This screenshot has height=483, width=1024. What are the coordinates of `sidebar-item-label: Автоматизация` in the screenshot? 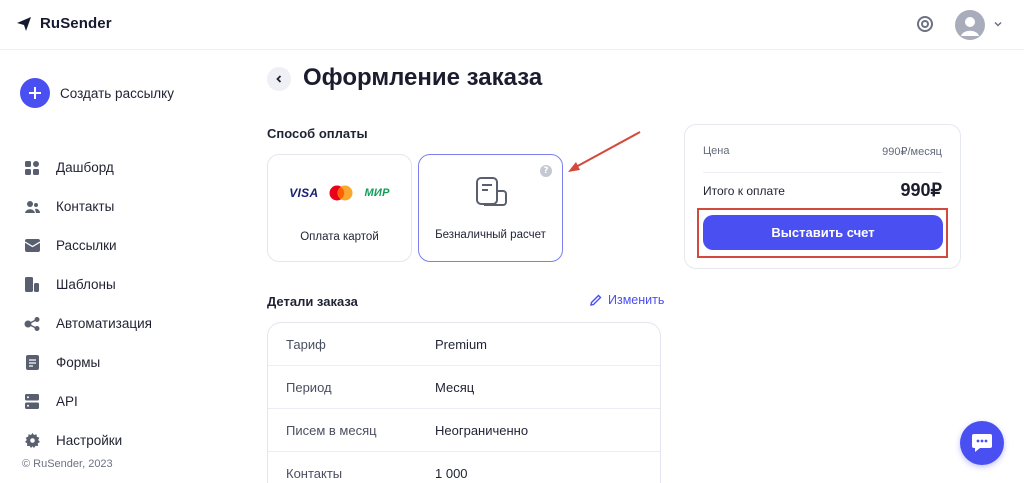 It's located at (104, 323).